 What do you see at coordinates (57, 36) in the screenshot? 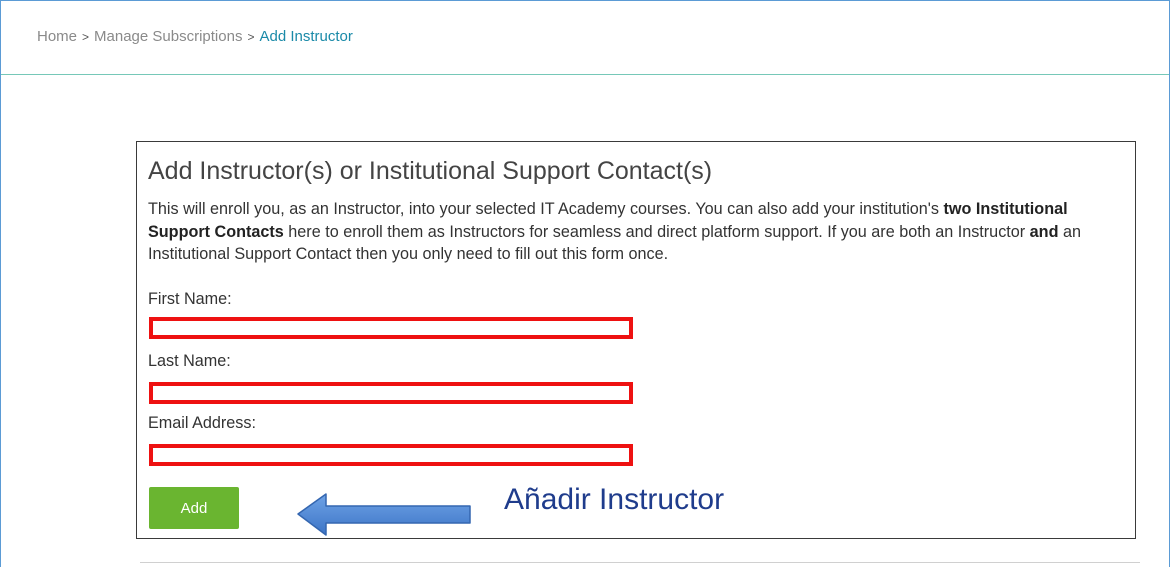
I see `breadcrumb-home: Home` at bounding box center [57, 36].